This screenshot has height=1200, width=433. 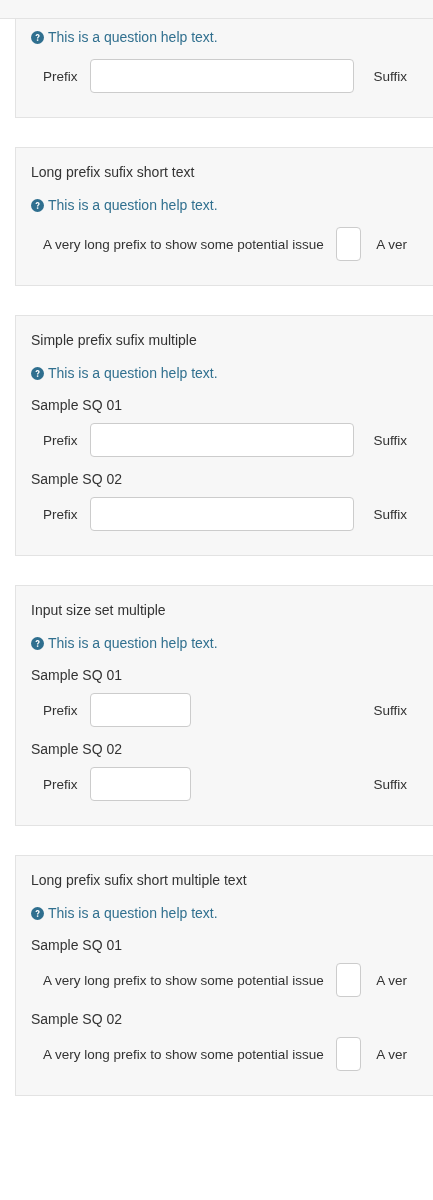 I want to click on question-title: Long prefix sufix short text, so click(x=113, y=172).